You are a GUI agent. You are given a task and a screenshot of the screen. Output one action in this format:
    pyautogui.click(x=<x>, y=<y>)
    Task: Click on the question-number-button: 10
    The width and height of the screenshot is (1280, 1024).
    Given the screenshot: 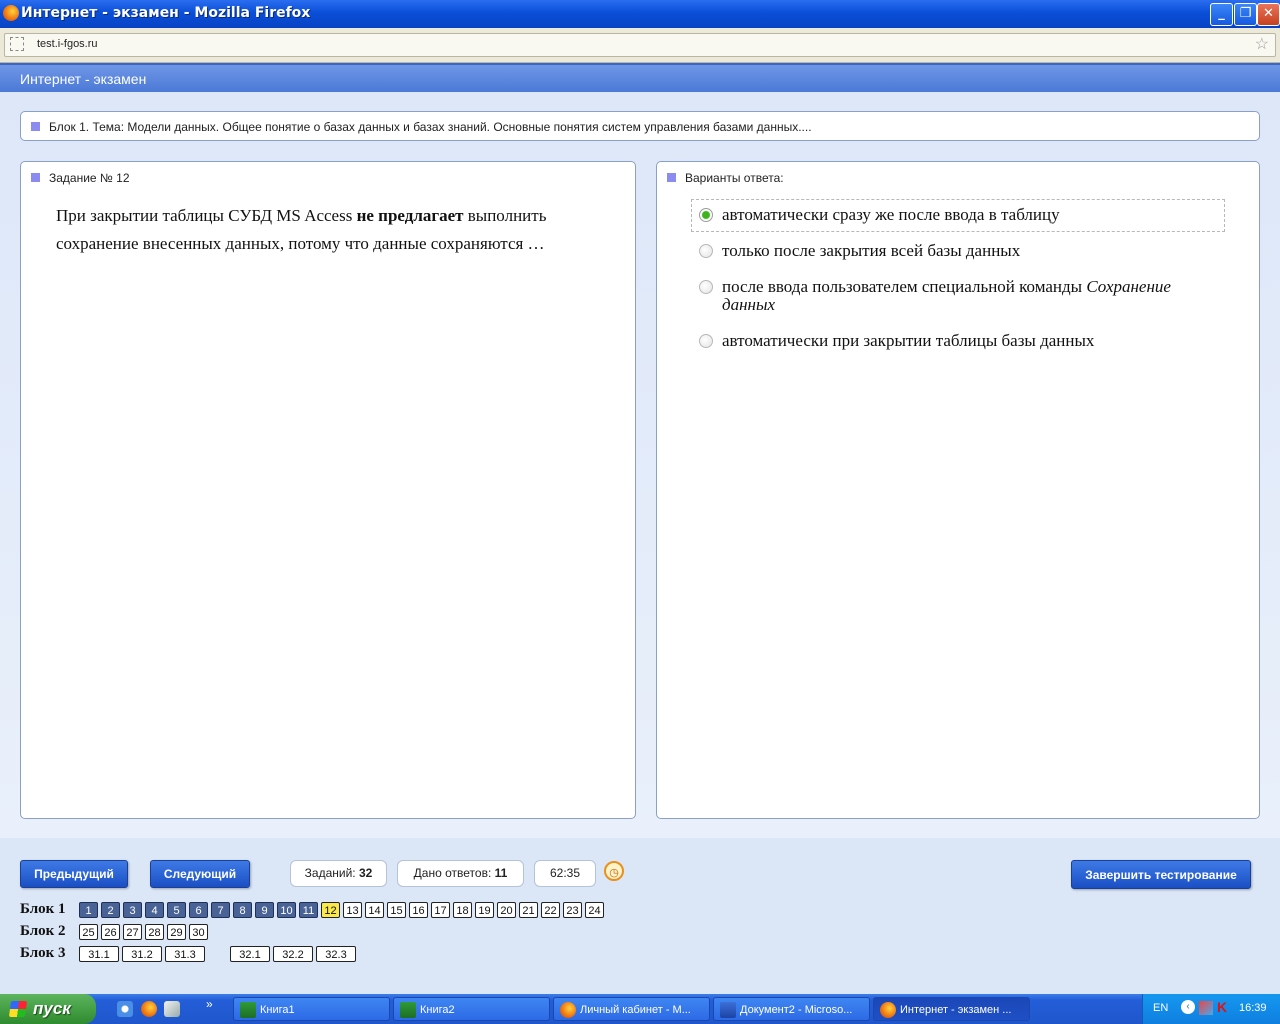 What is the action you would take?
    pyautogui.click(x=286, y=910)
    